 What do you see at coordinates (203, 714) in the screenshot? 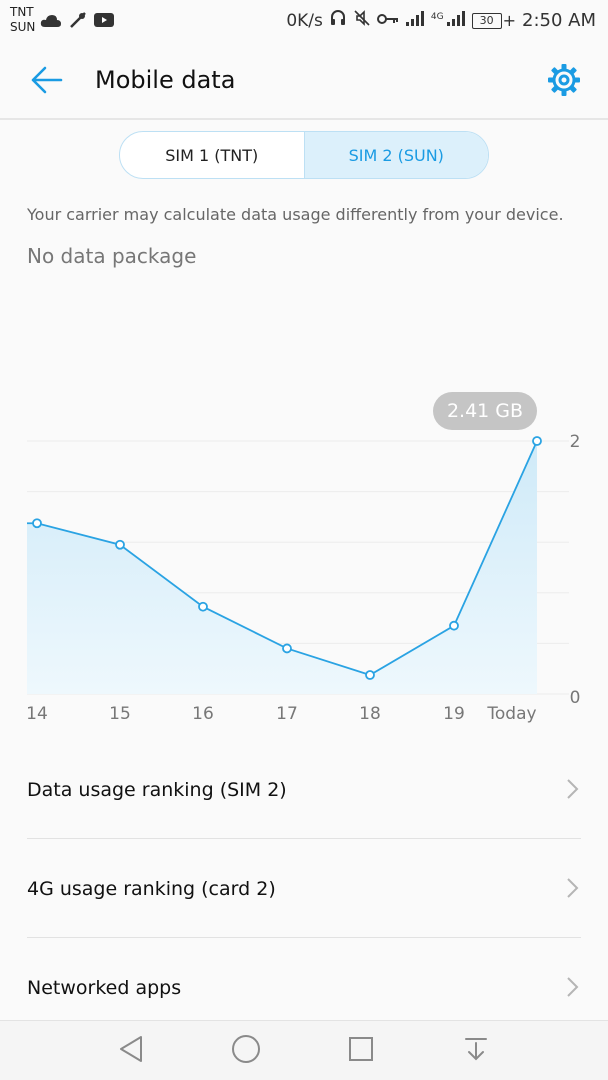
I see `chart-x-tick-label: 16` at bounding box center [203, 714].